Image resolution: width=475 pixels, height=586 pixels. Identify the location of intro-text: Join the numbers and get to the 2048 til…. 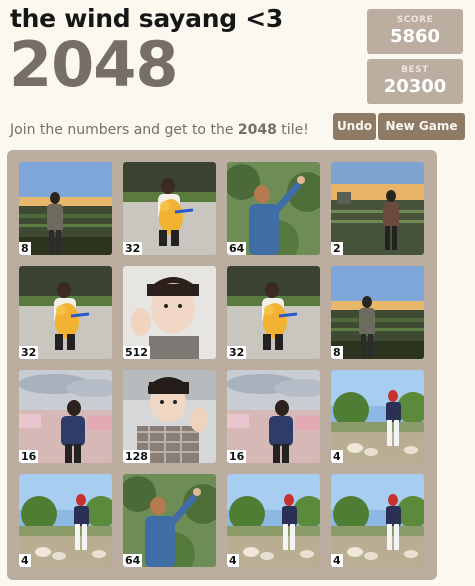
(159, 130).